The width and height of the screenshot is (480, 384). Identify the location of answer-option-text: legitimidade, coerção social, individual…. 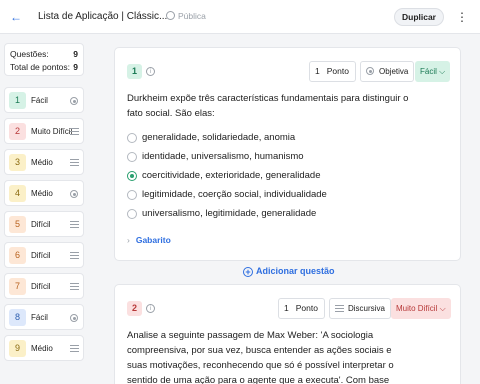
(234, 194).